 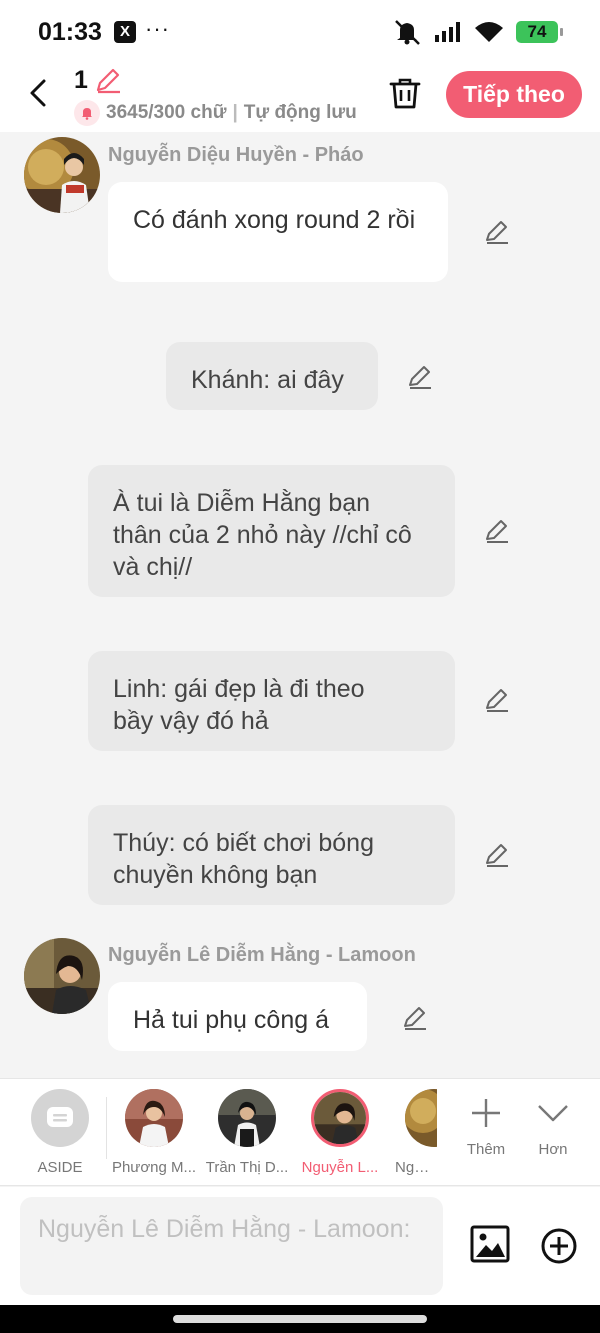 I want to click on character-aside: ASIDE, so click(x=60, y=1132).